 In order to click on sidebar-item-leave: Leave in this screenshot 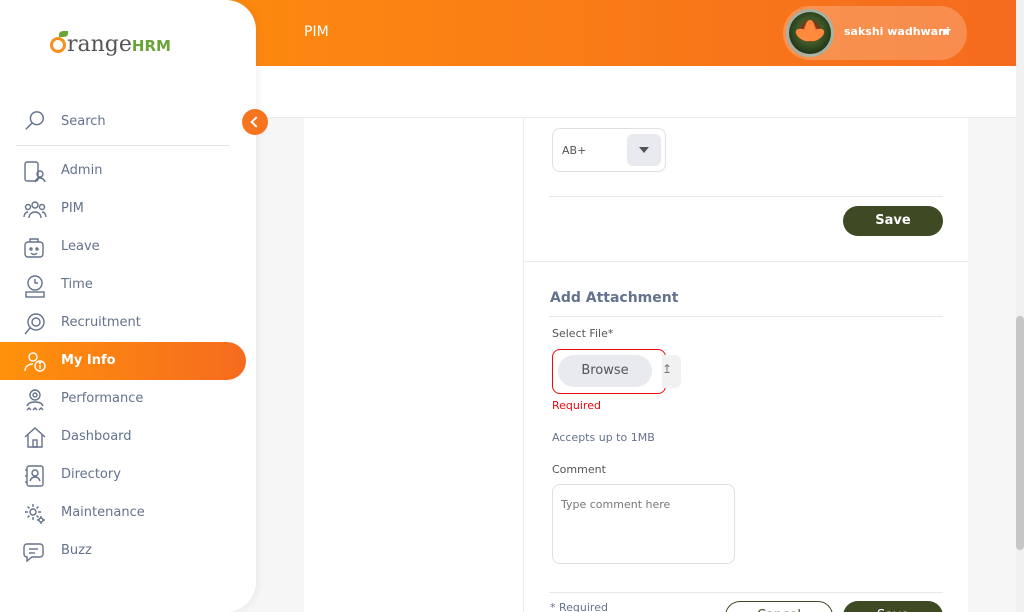, I will do `click(128, 247)`.